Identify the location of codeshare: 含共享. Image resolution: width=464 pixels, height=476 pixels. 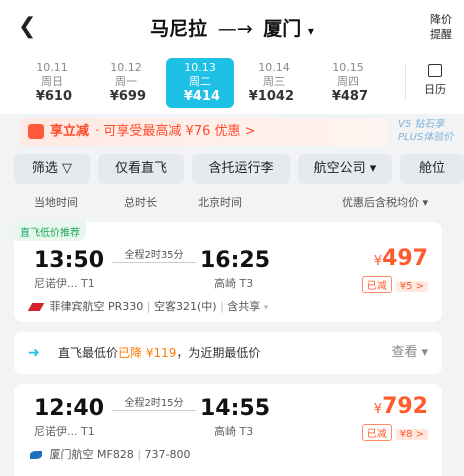
(244, 306).